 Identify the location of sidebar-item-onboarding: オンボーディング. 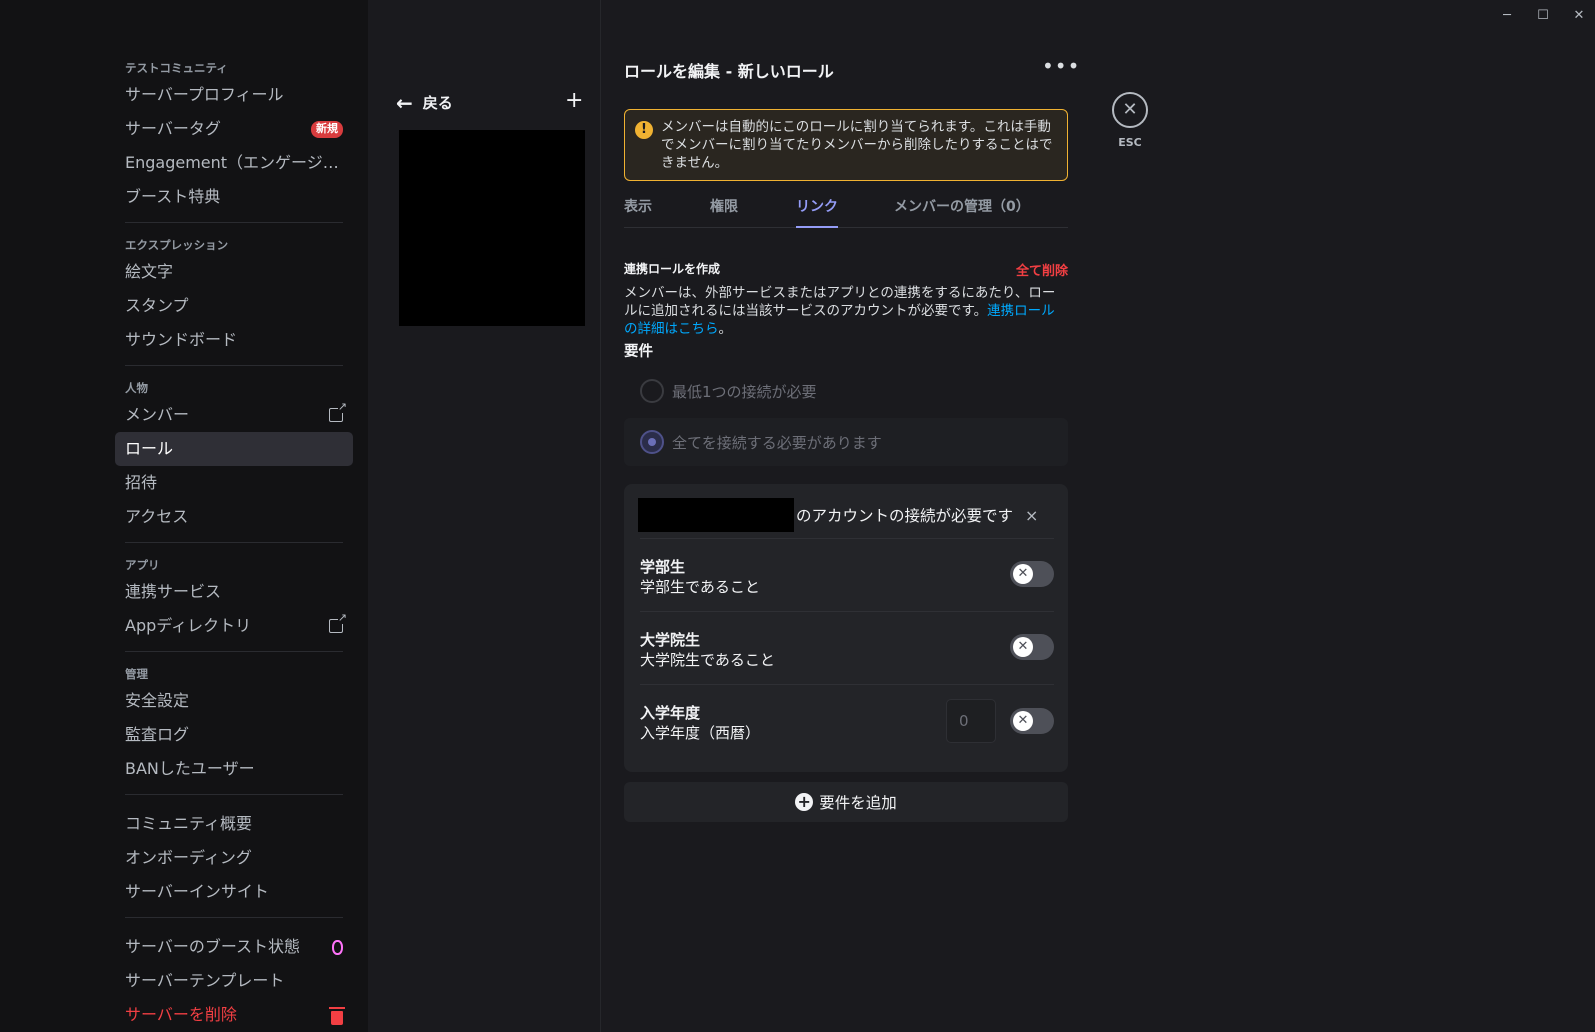
(234, 858).